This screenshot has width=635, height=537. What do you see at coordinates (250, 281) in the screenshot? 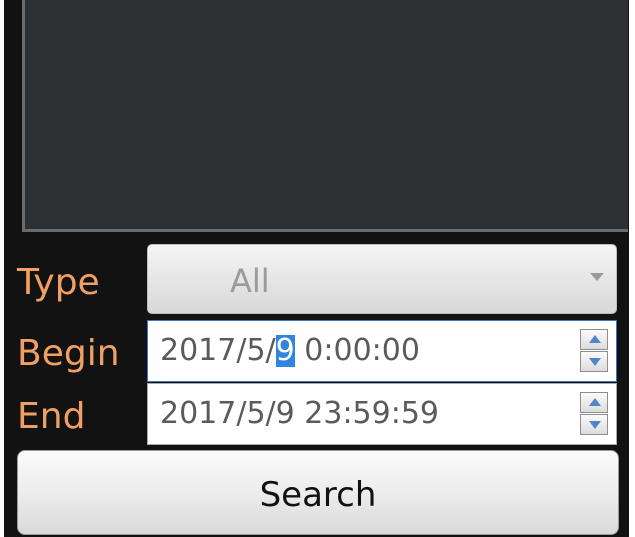
I see `type-select-value: All` at bounding box center [250, 281].